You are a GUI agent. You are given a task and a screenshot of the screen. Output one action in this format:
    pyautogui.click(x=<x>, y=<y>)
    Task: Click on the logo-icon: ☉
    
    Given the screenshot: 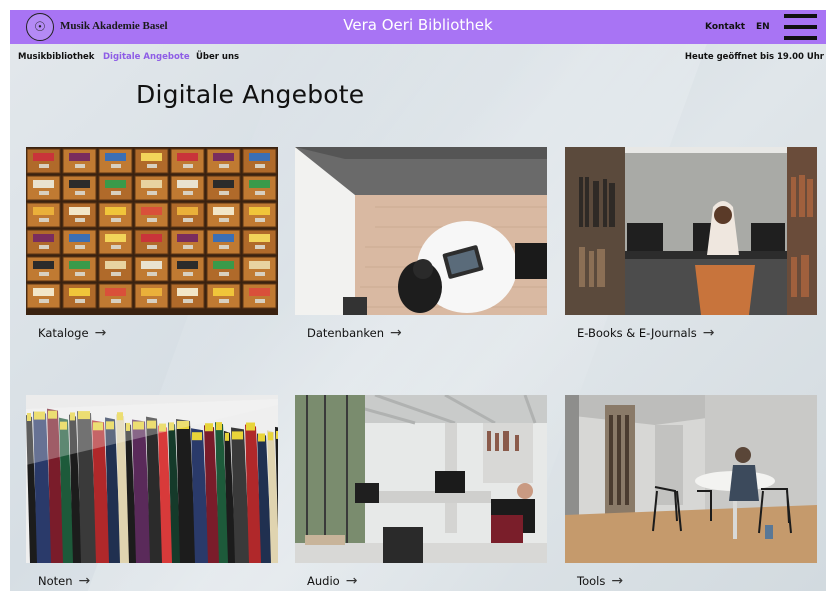 What is the action you would take?
    pyautogui.click(x=40, y=27)
    